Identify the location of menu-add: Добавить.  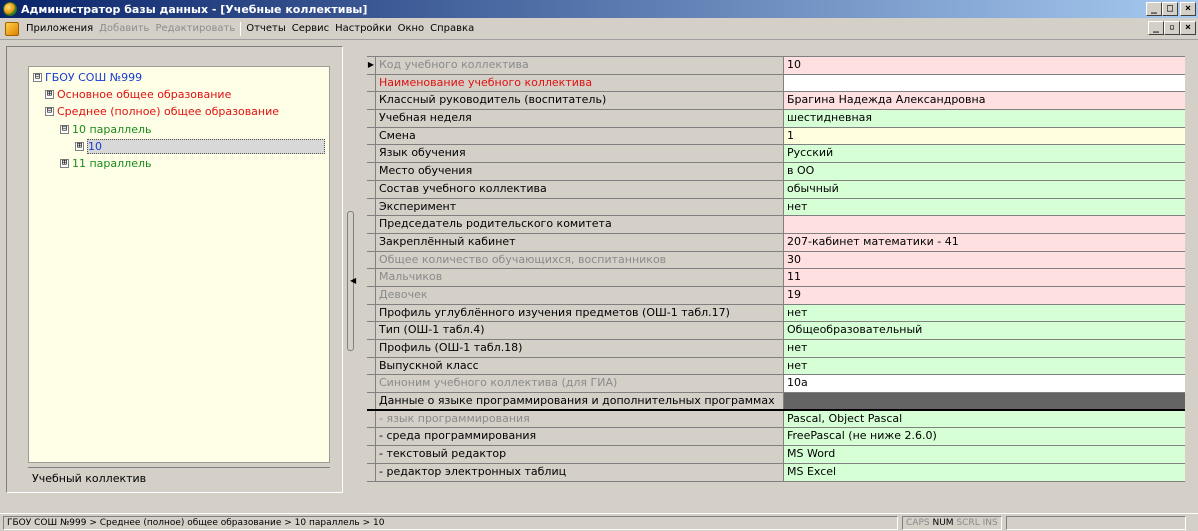
(124, 28).